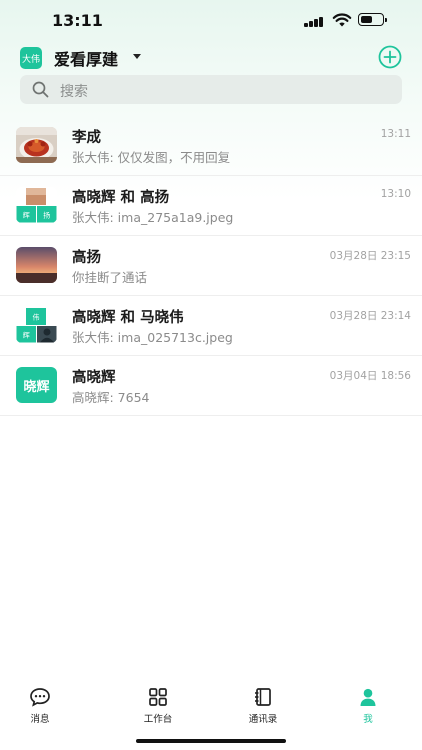 The image size is (422, 750). What do you see at coordinates (390, 57) in the screenshot?
I see `plus-circle-icon` at bounding box center [390, 57].